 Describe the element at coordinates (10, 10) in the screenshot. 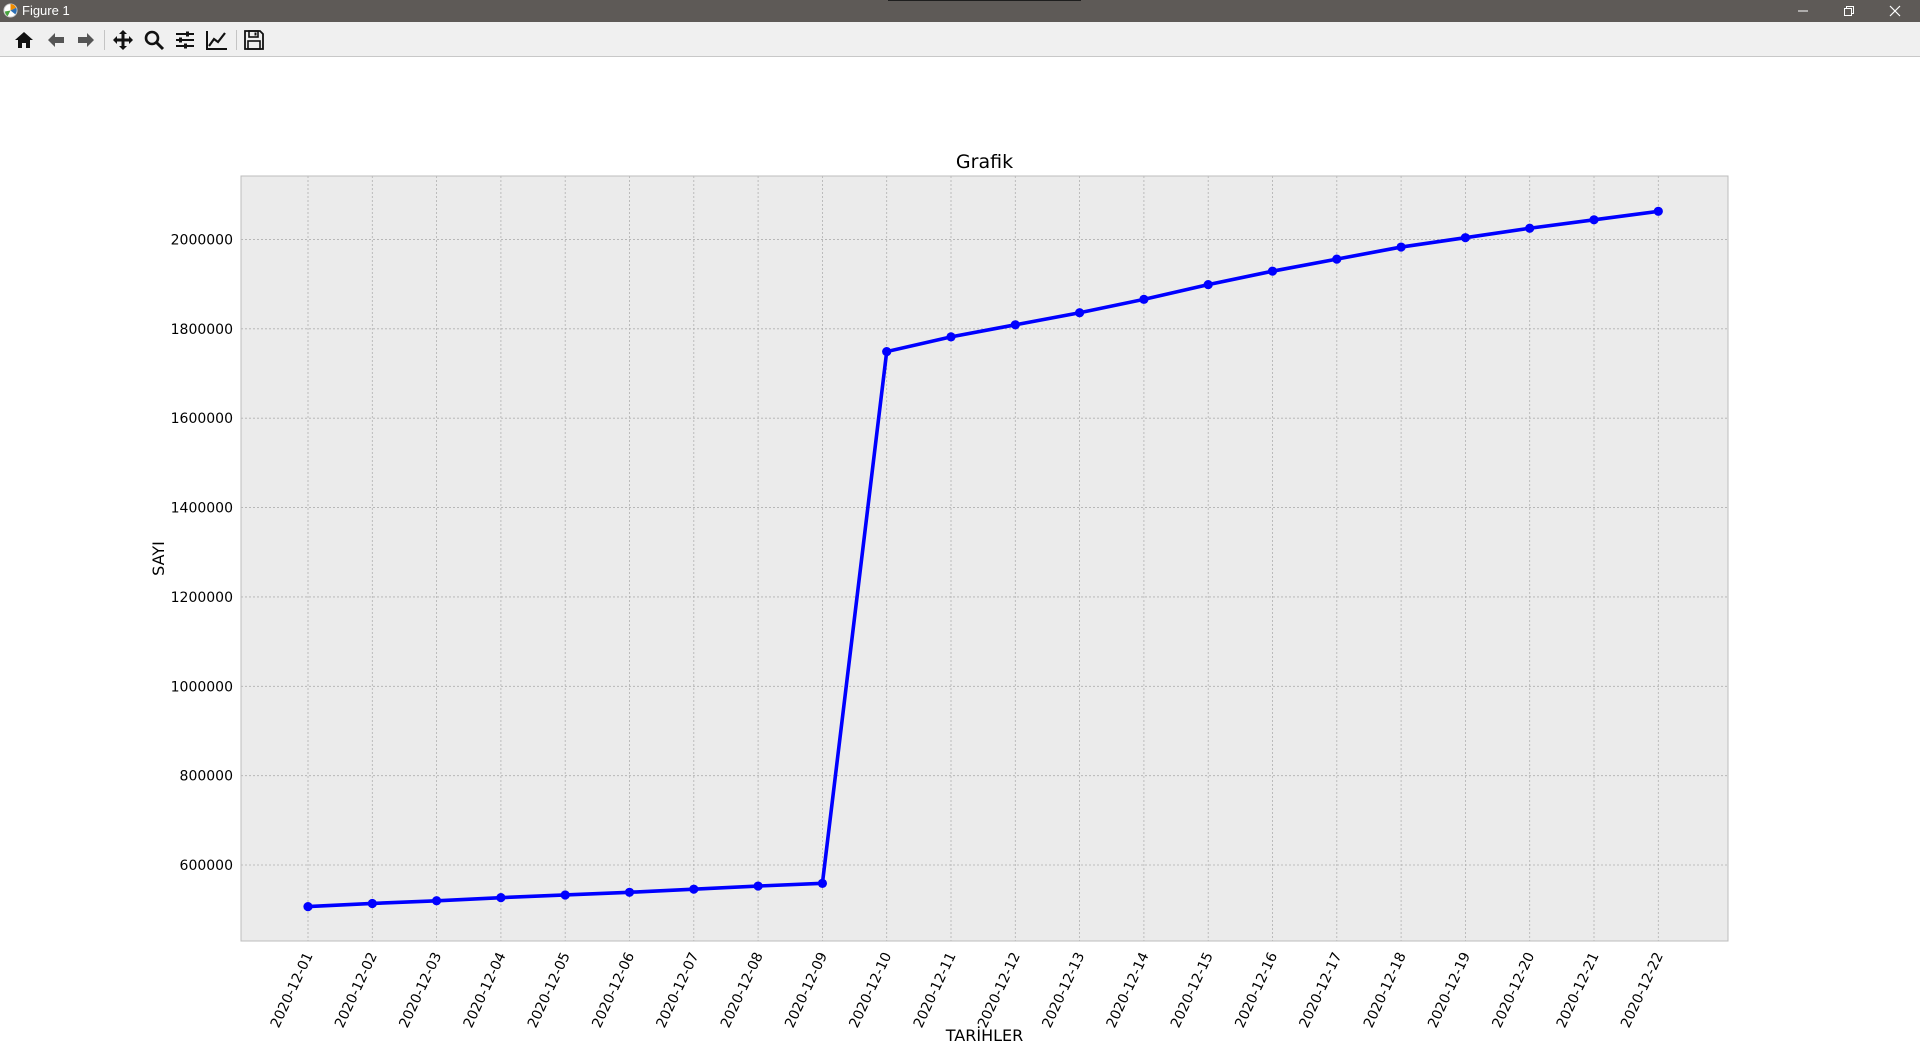

I see `matplotlib-logo-icon` at that location.